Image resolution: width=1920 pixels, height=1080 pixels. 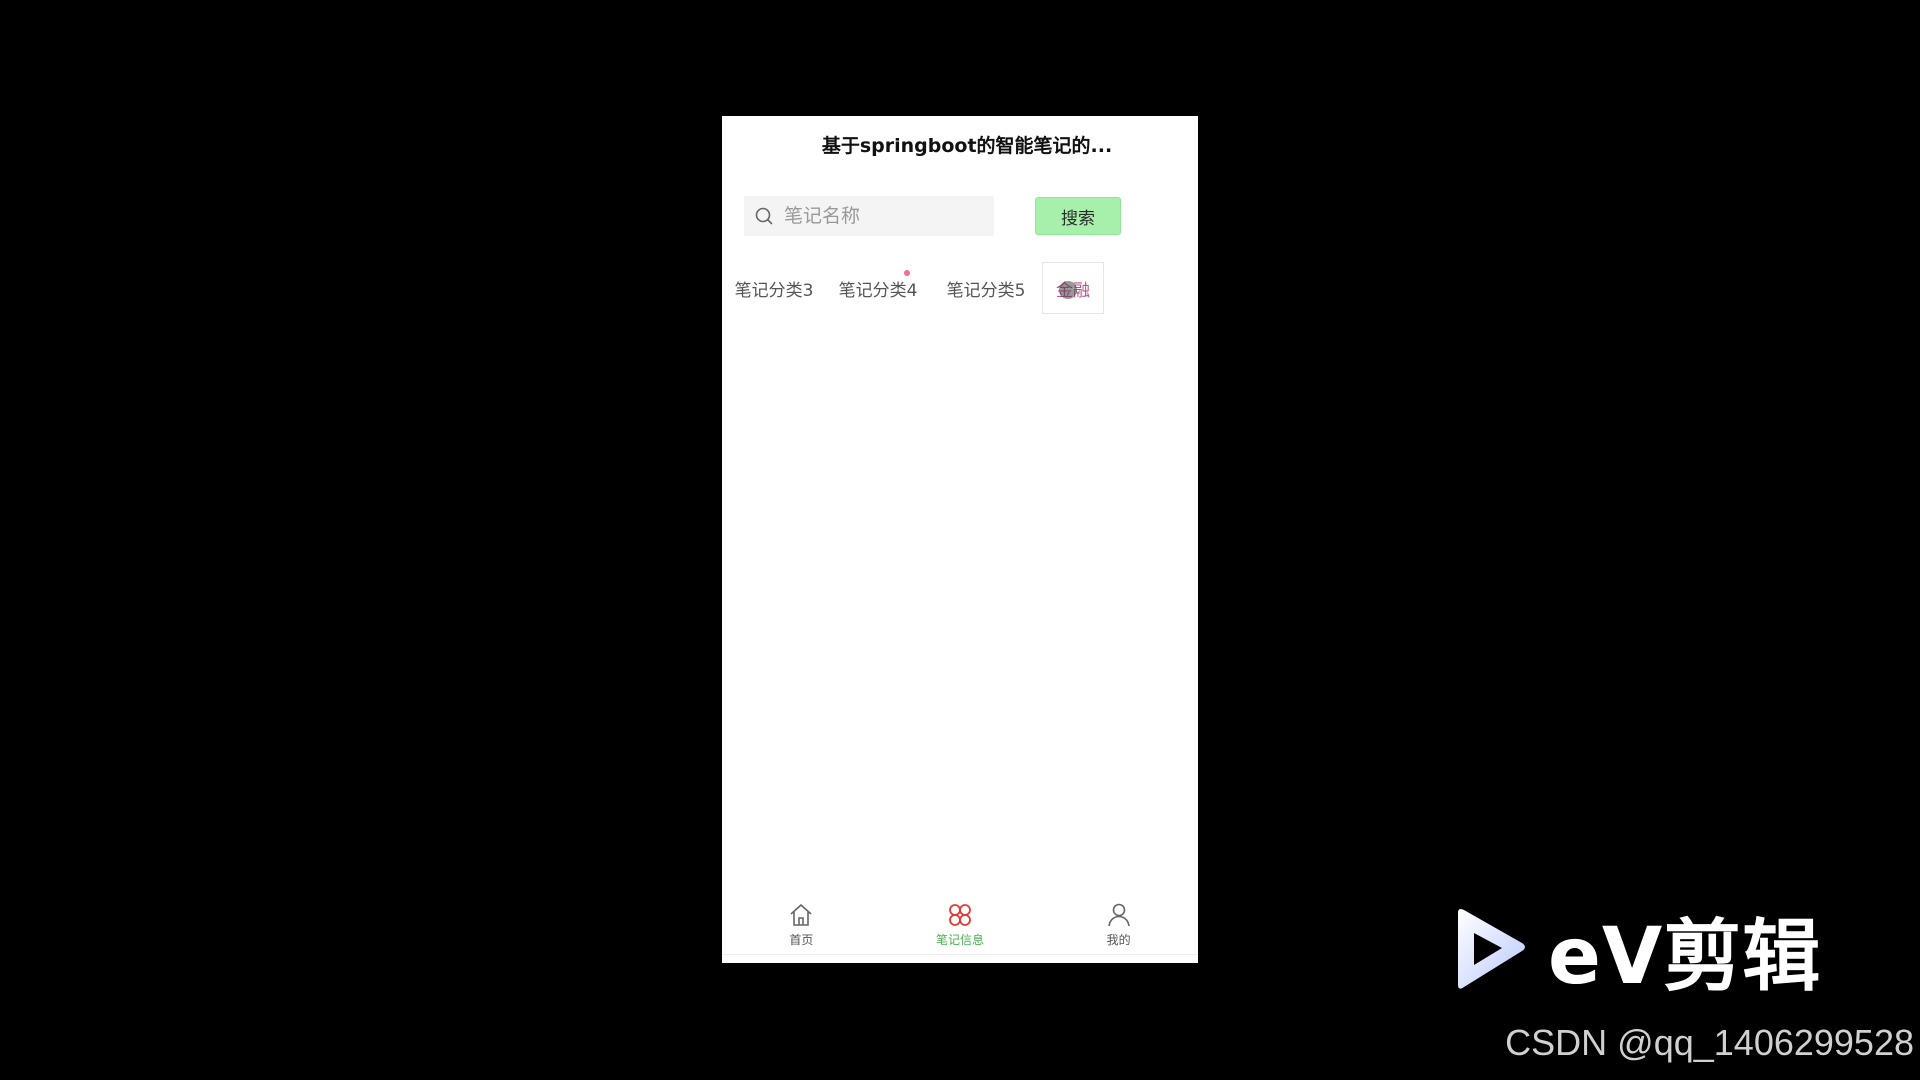 I want to click on search-row: 搜索, so click(x=964, y=216).